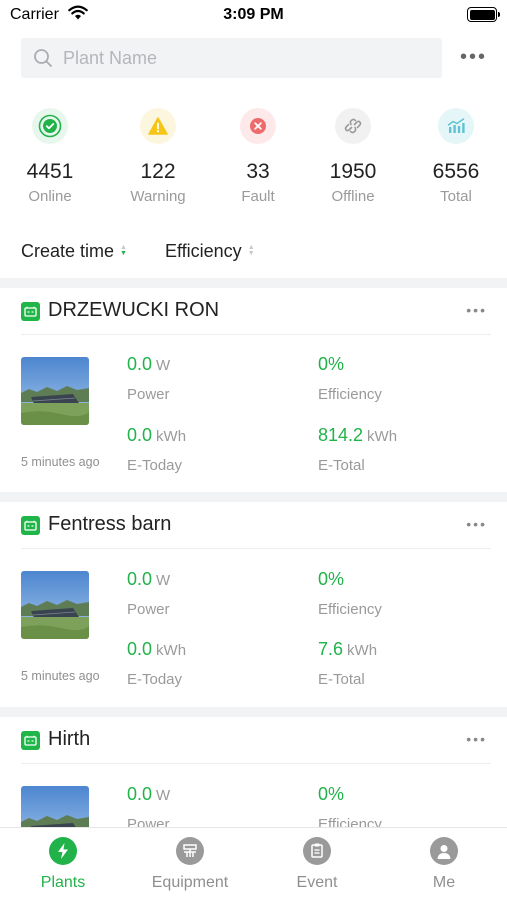 The height and width of the screenshot is (900, 507). I want to click on bottom-tab-bar: Plants Equipment Event Me, so click(253, 863).